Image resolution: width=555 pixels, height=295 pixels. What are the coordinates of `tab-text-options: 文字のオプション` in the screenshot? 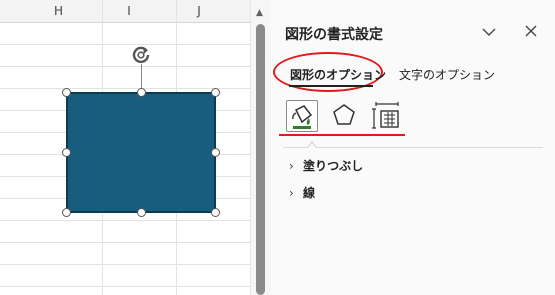 It's located at (447, 74).